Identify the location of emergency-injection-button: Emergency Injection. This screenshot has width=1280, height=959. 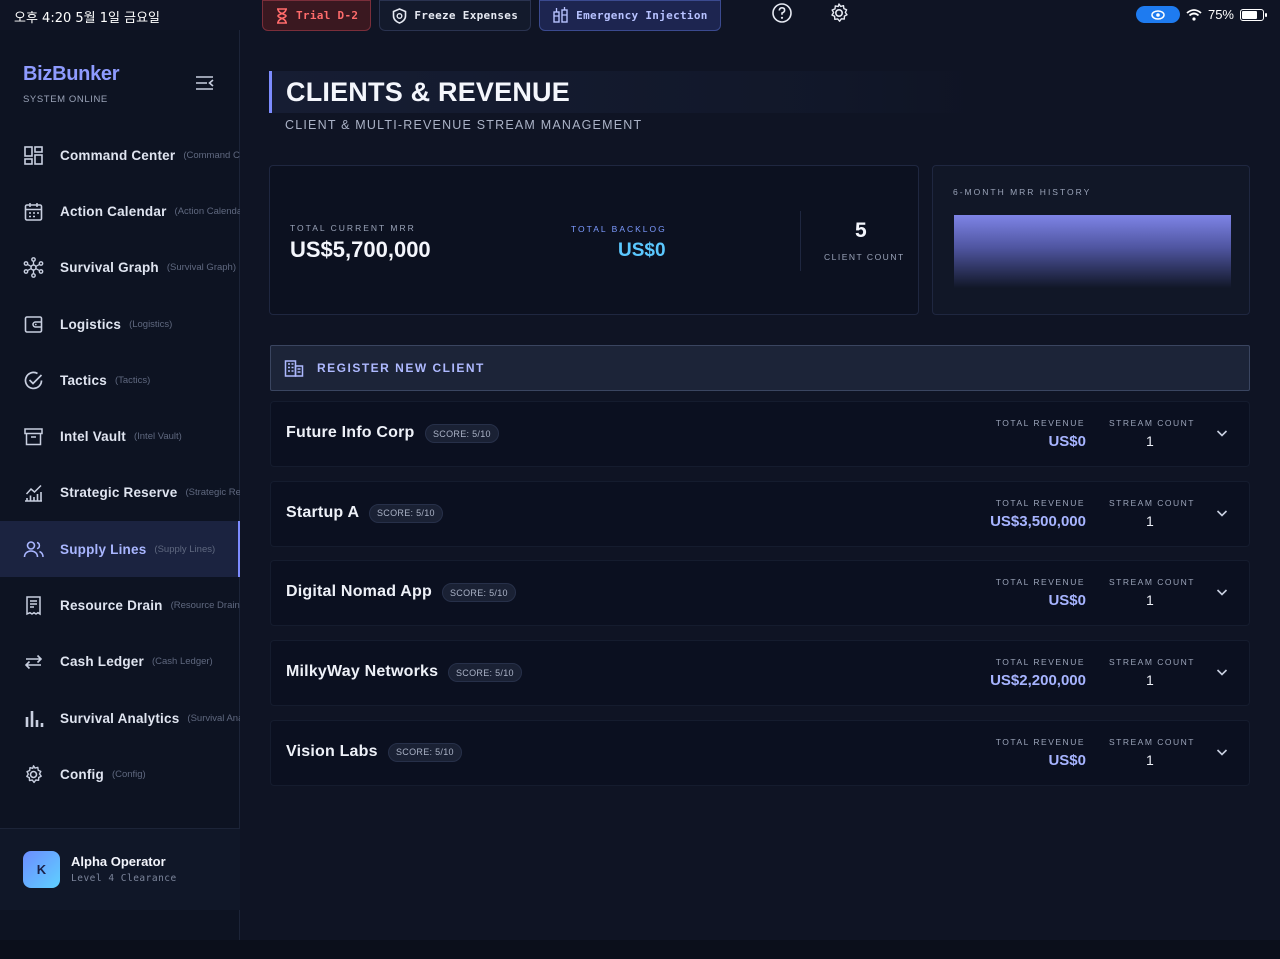
(630, 15).